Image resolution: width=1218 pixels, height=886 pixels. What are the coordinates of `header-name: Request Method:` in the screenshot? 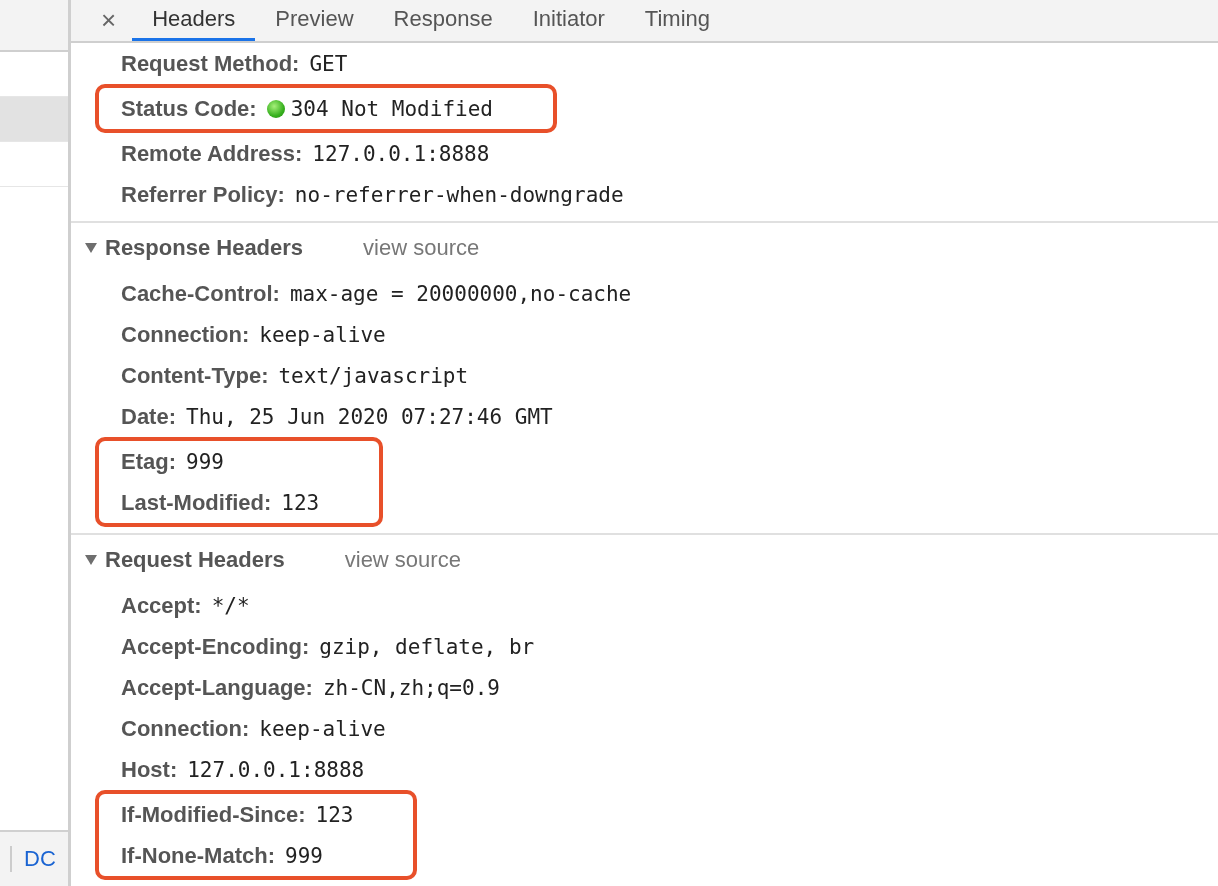 It's located at (210, 63).